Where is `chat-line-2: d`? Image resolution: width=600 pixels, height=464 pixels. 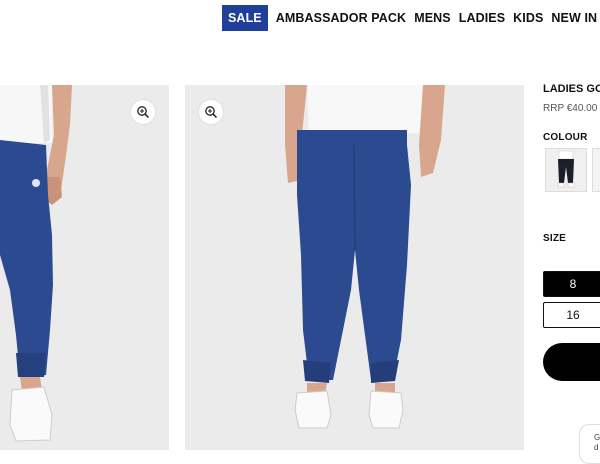
chat-line-2: d is located at coordinates (596, 447).